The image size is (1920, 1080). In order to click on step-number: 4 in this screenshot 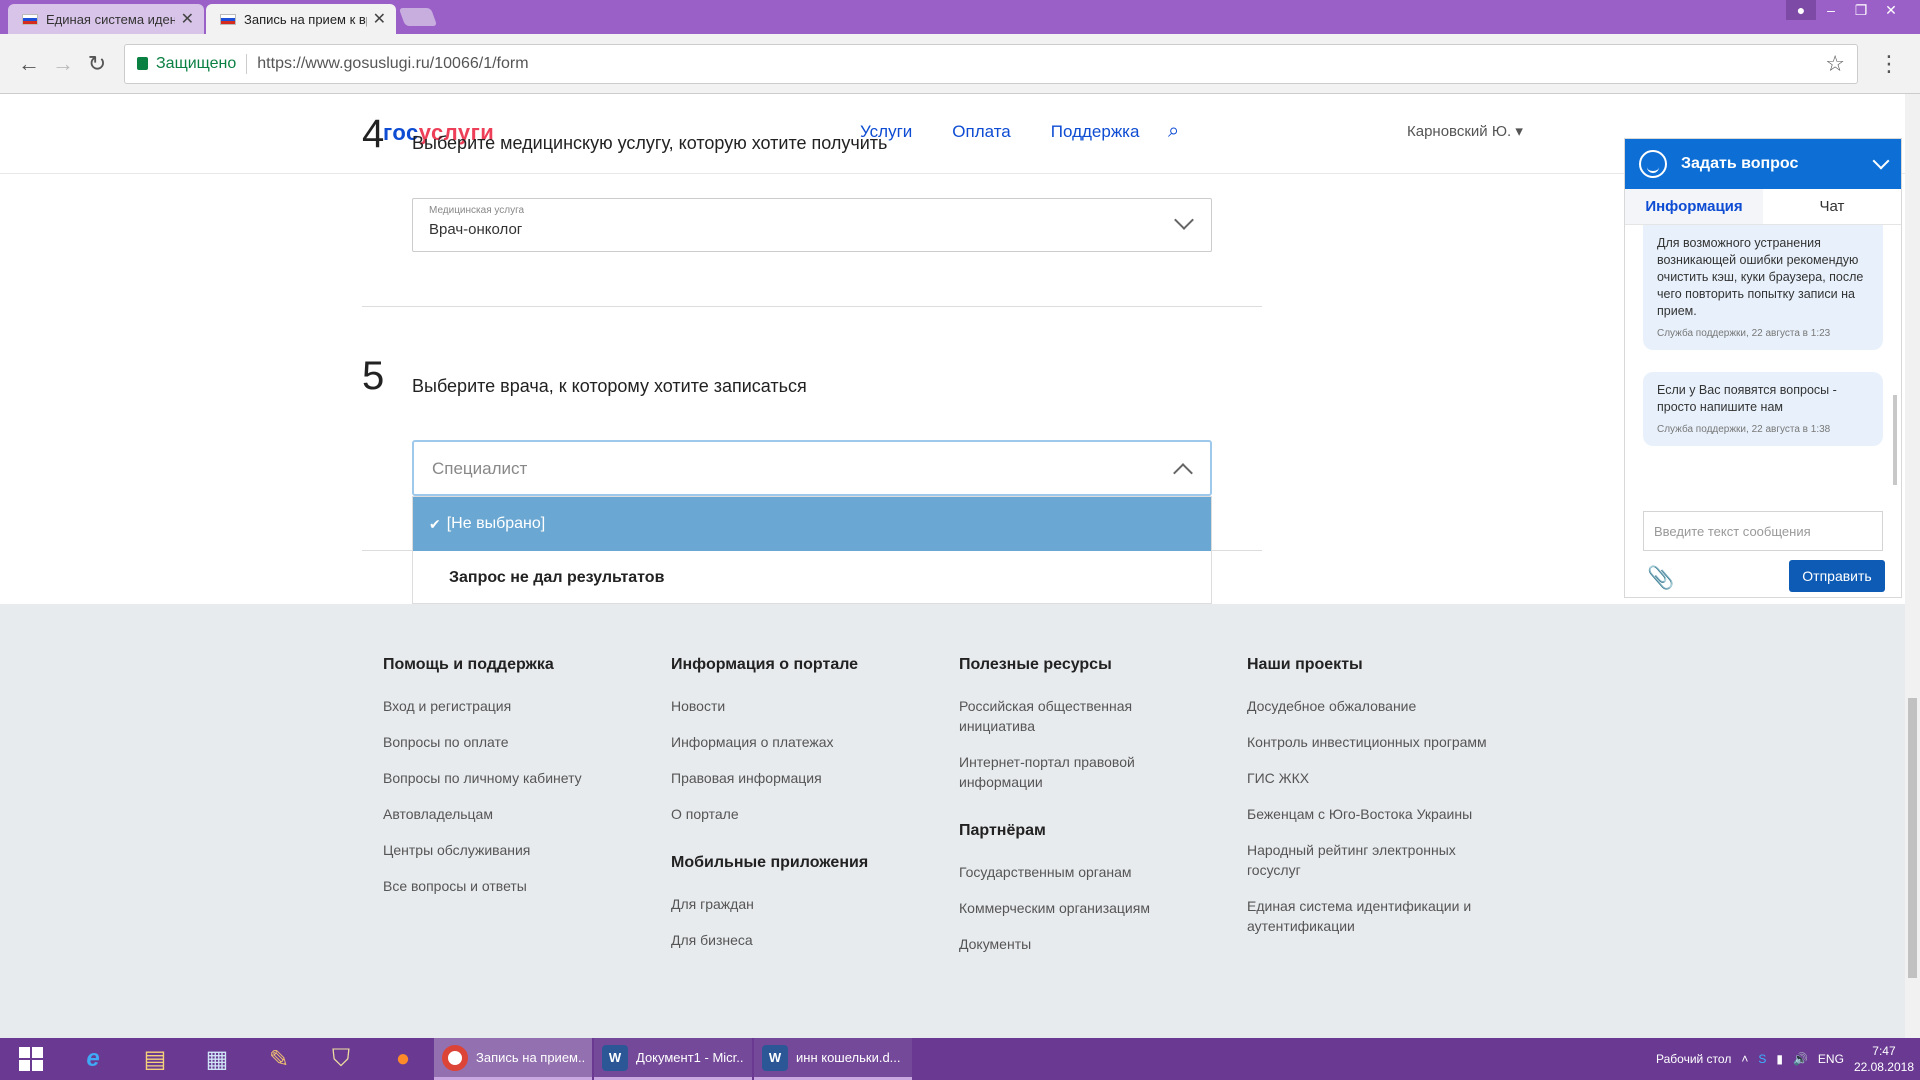, I will do `click(373, 134)`.